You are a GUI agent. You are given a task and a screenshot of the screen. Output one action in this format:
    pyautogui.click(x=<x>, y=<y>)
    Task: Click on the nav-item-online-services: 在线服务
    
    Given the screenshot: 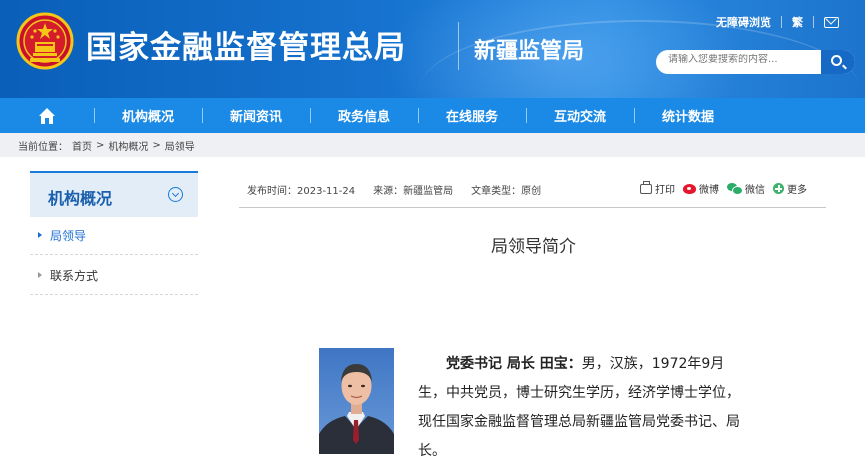 What is the action you would take?
    pyautogui.click(x=472, y=115)
    